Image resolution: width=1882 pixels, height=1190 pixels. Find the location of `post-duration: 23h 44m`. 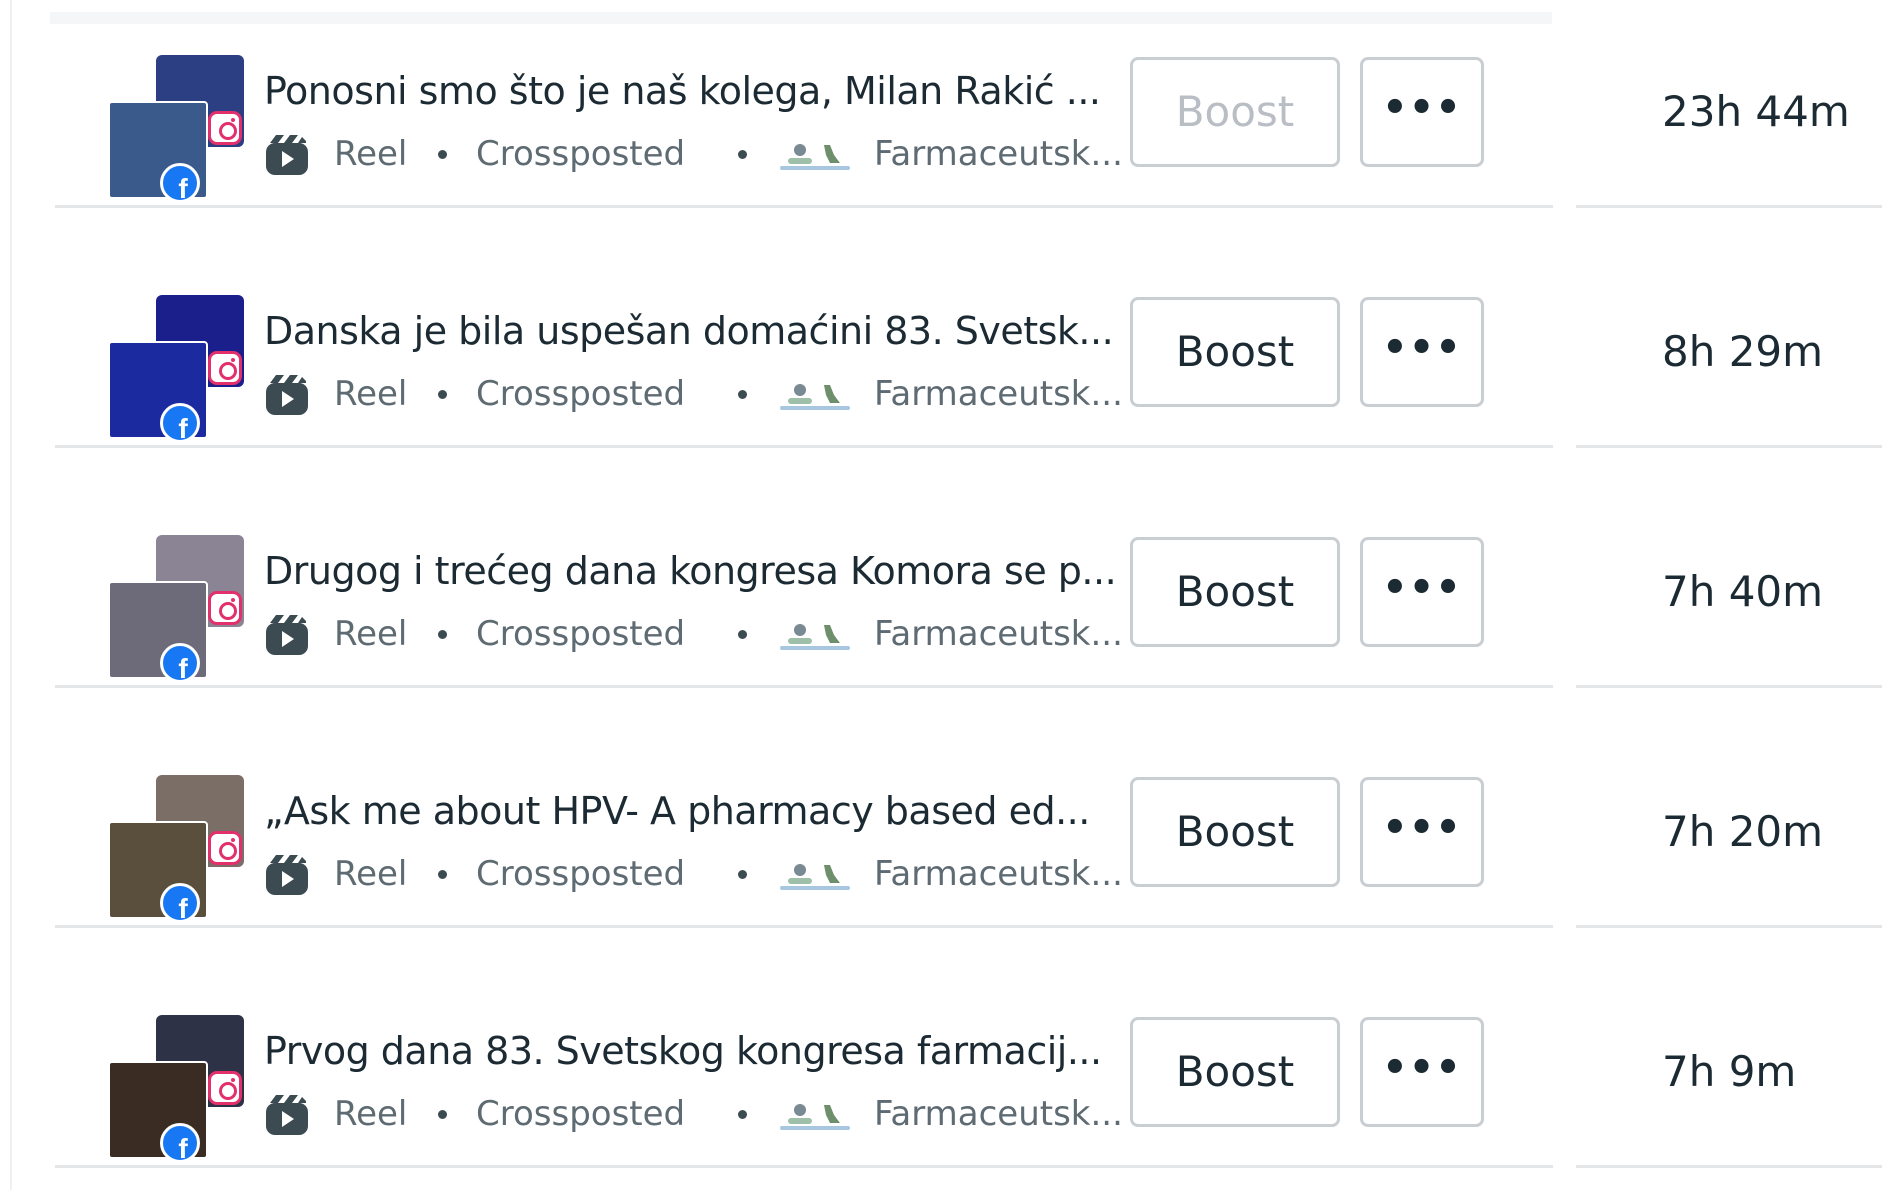

post-duration: 23h 44m is located at coordinates (1756, 111).